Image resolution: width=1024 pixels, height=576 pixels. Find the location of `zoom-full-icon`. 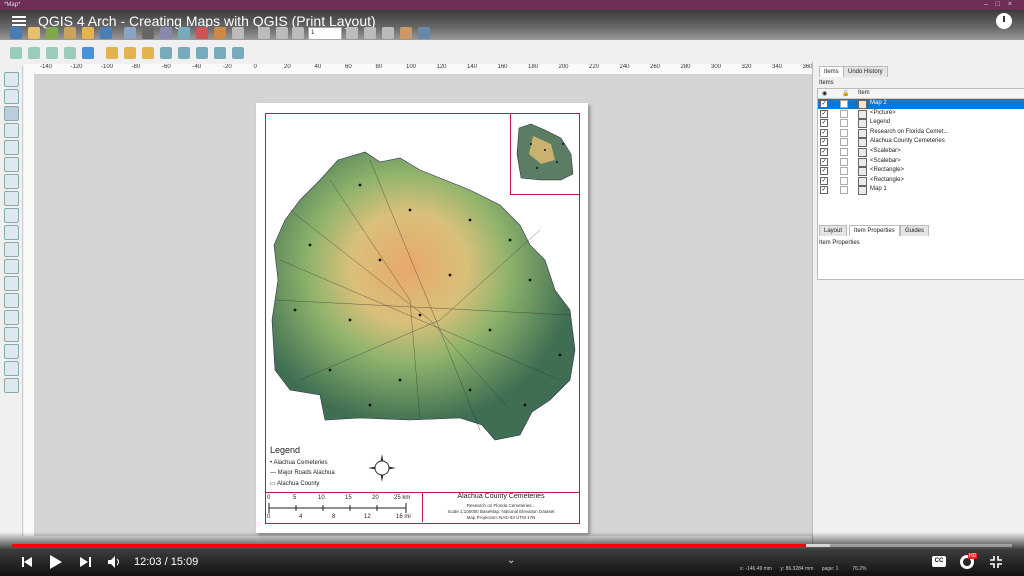

zoom-full-icon is located at coordinates (70, 53).